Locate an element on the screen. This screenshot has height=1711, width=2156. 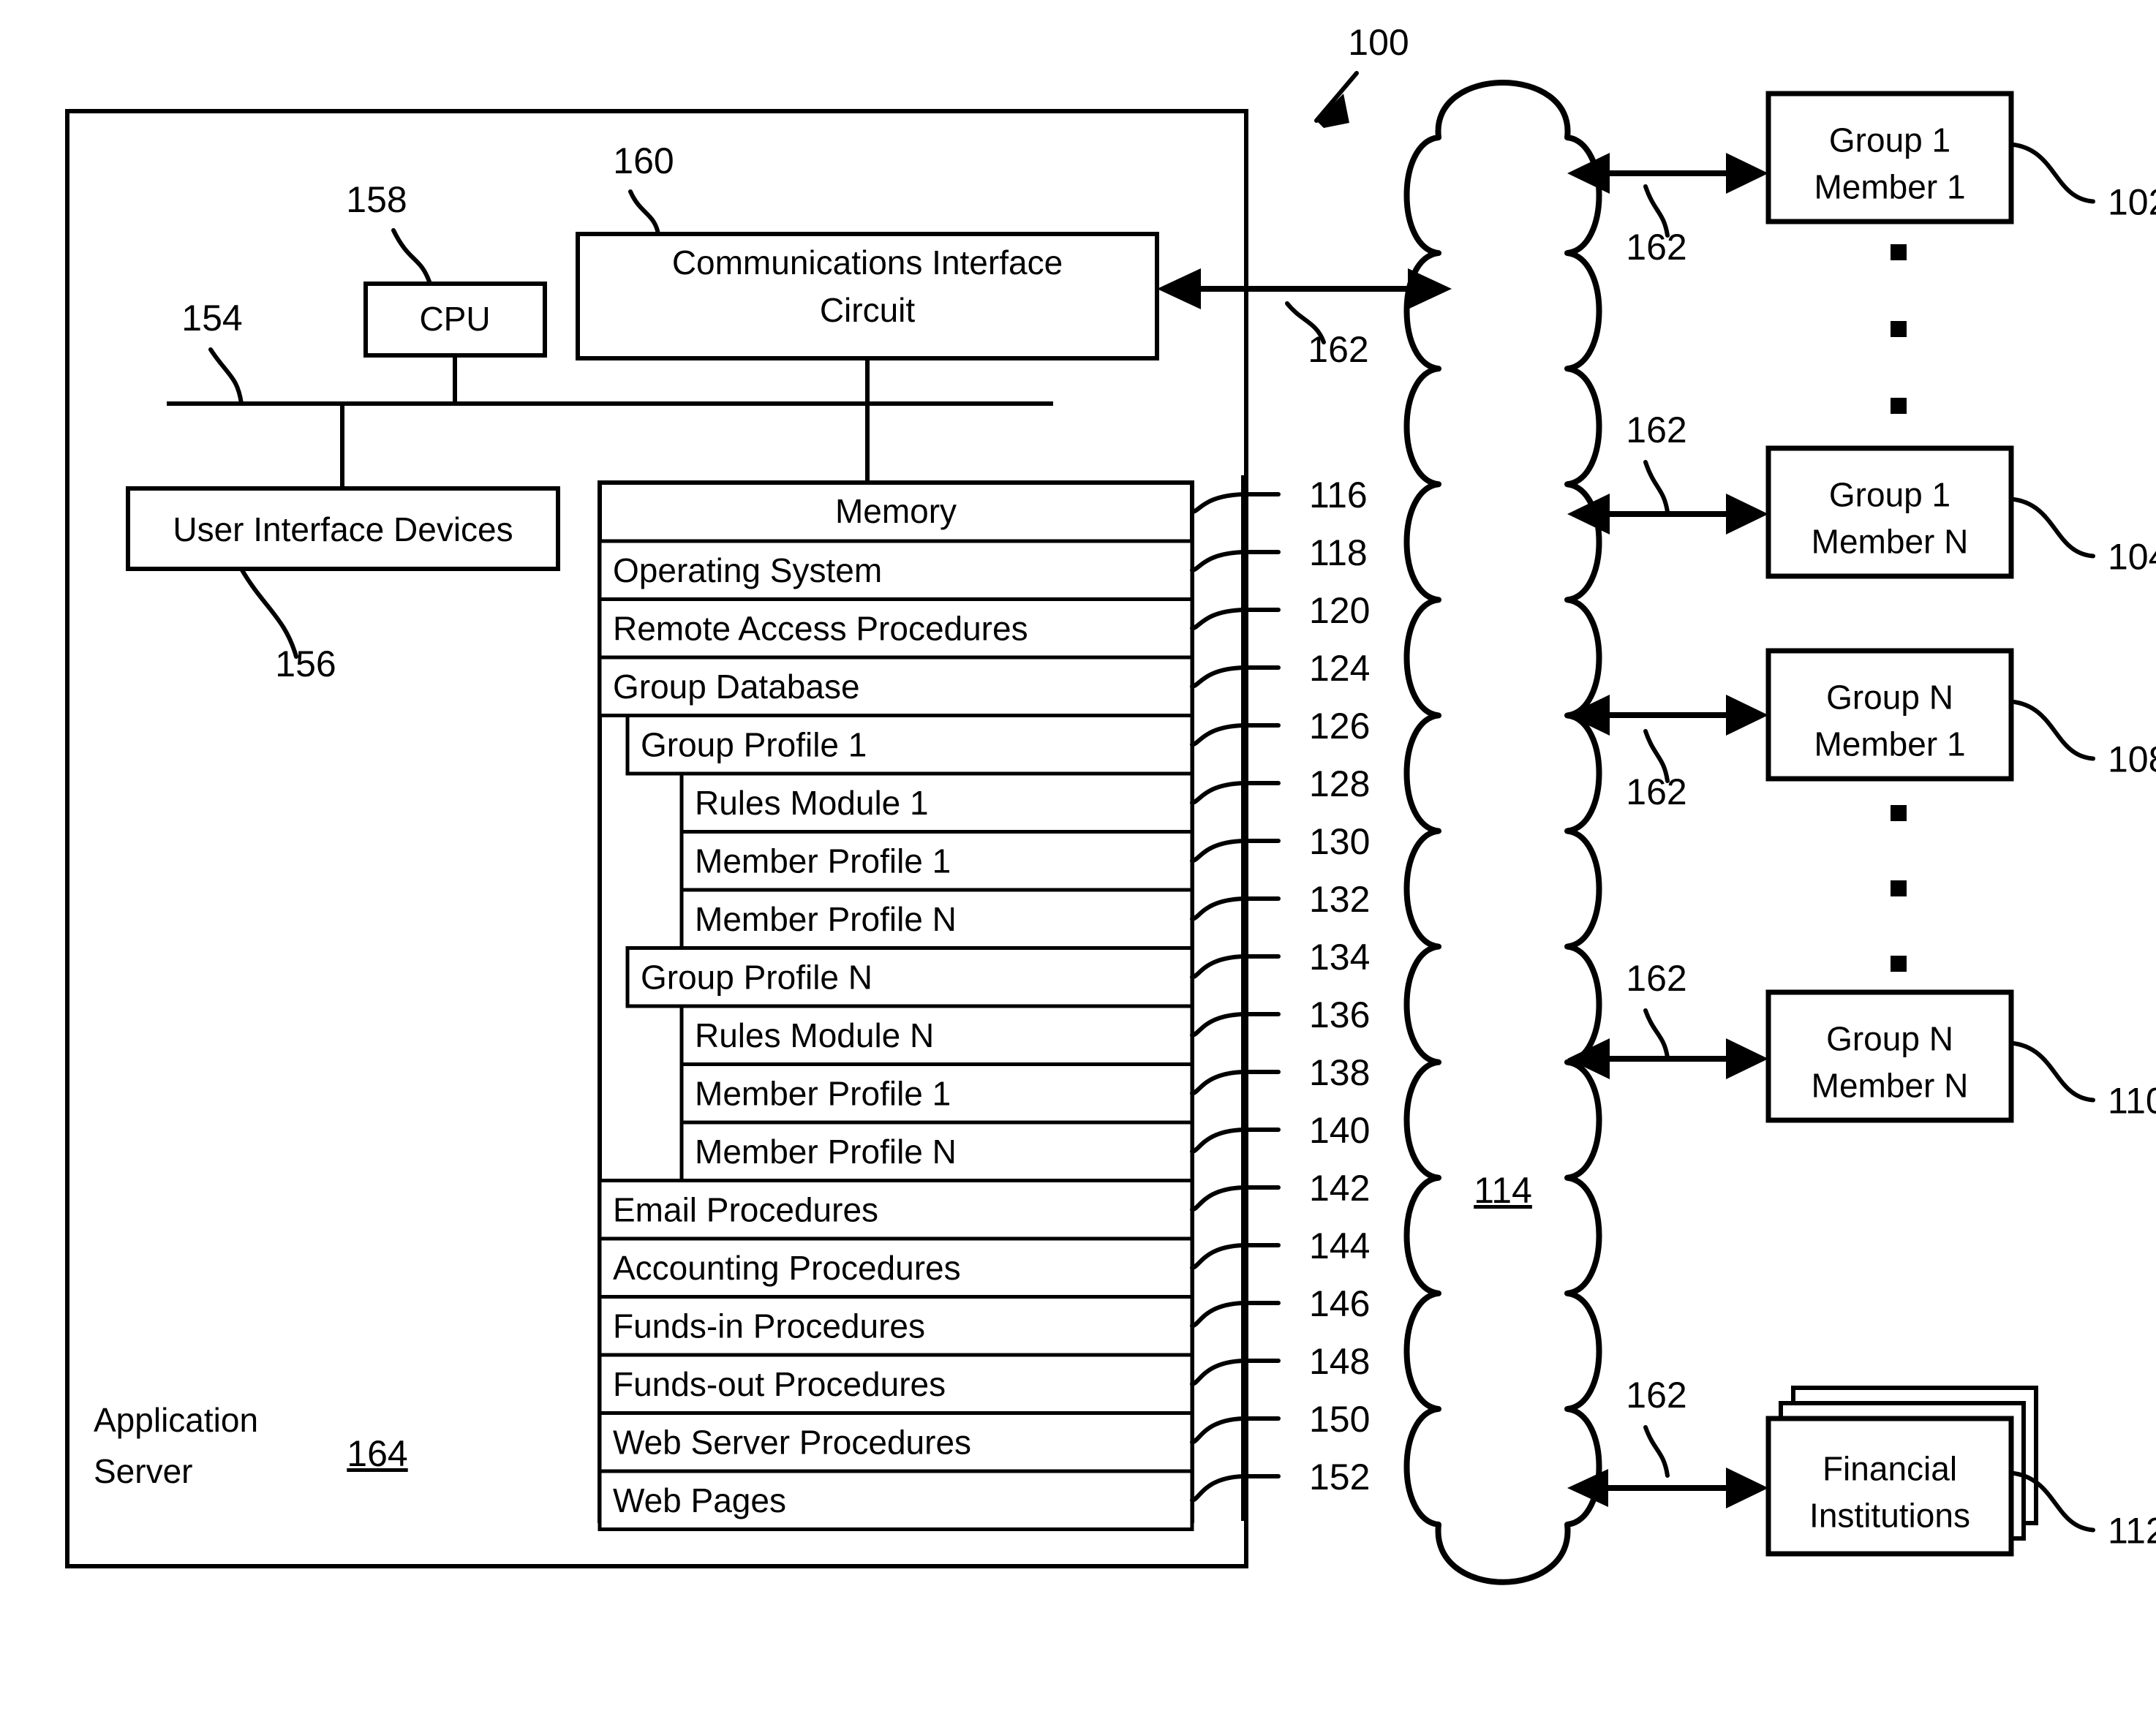
endpoint-ref-number: 108 is located at coordinates (2132, 759).